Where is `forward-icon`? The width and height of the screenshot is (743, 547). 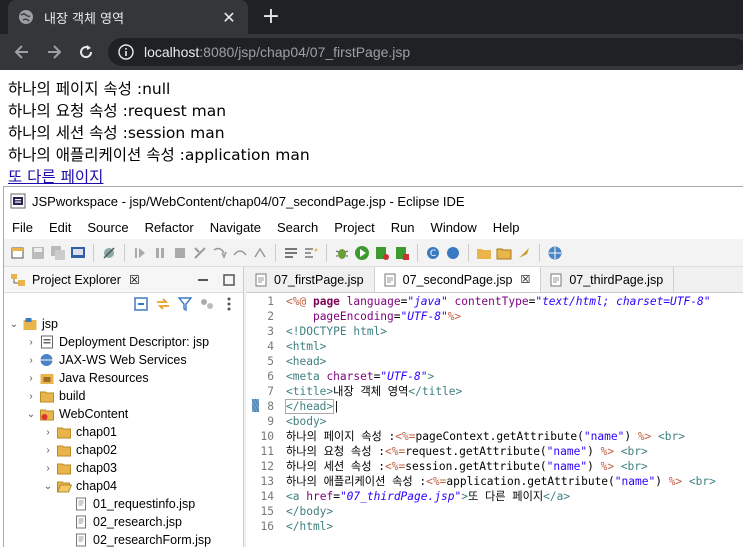
forward-icon is located at coordinates (54, 52).